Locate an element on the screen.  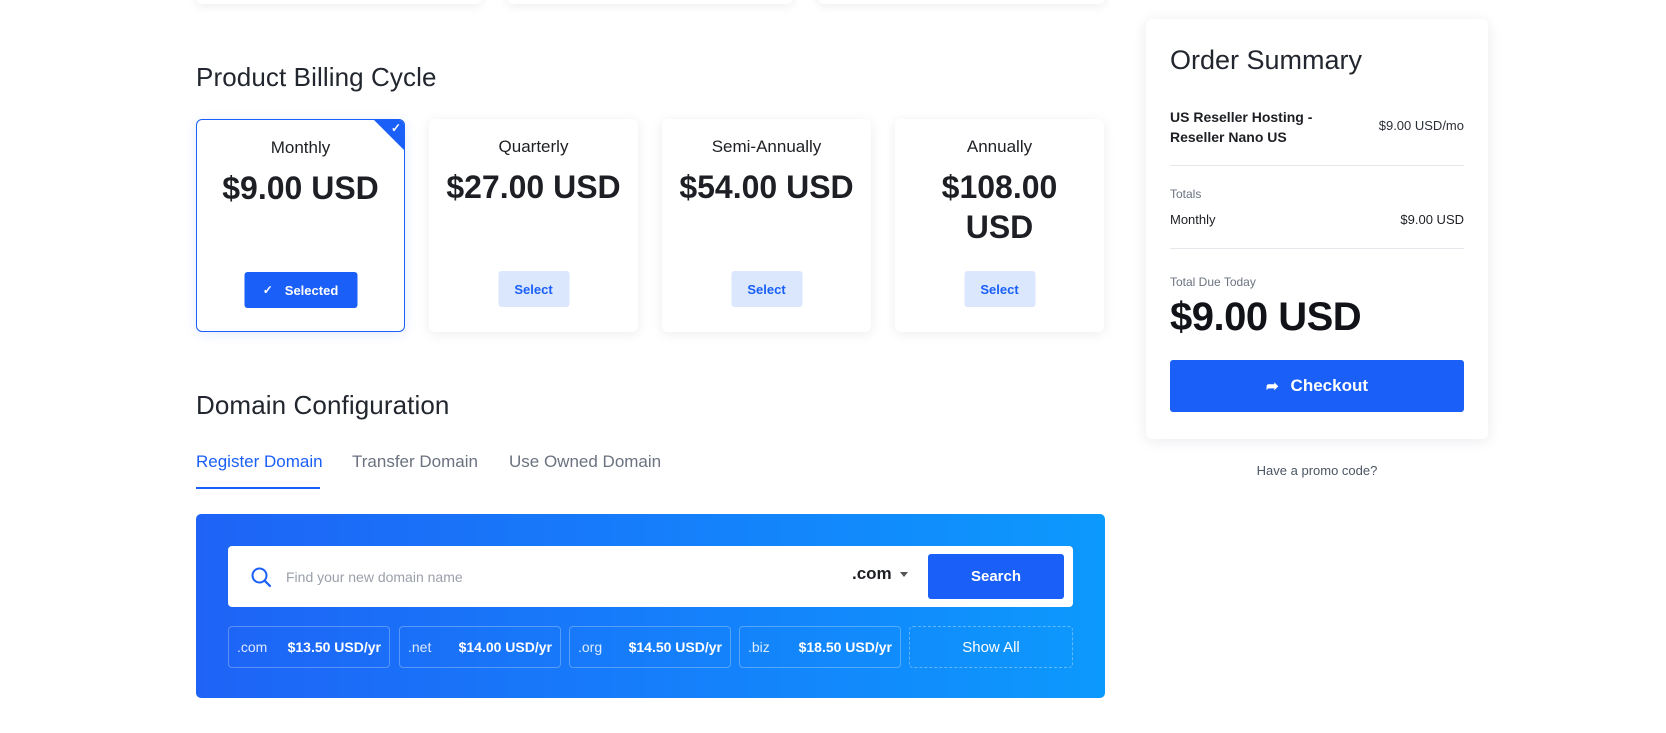
billing-card-semi-annually: Semi-Annually $54.00 USD Select is located at coordinates (766, 225).